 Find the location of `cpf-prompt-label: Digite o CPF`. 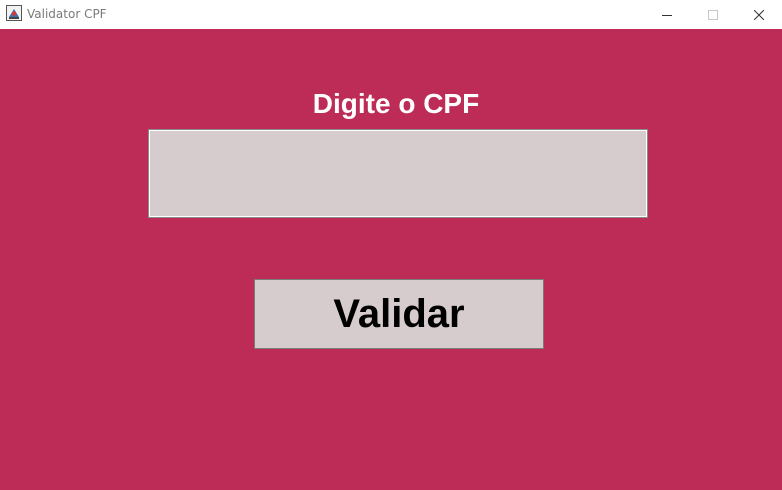

cpf-prompt-label: Digite o CPF is located at coordinates (396, 103).